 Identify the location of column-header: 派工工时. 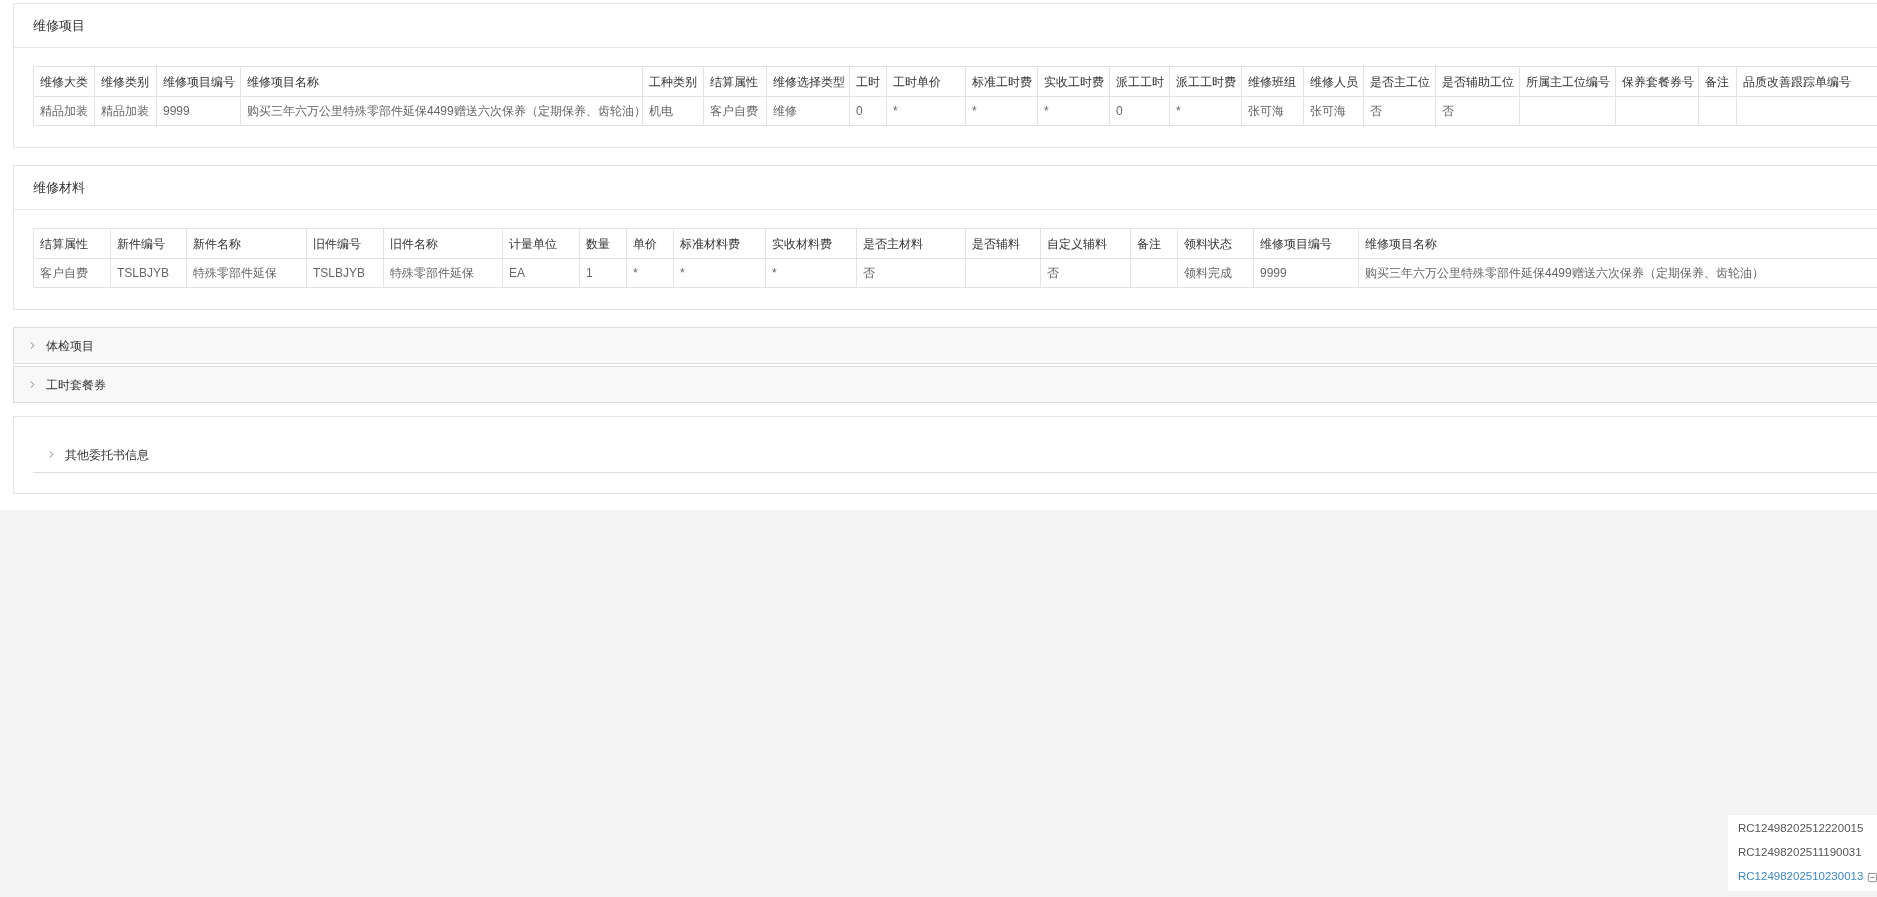
(1139, 81).